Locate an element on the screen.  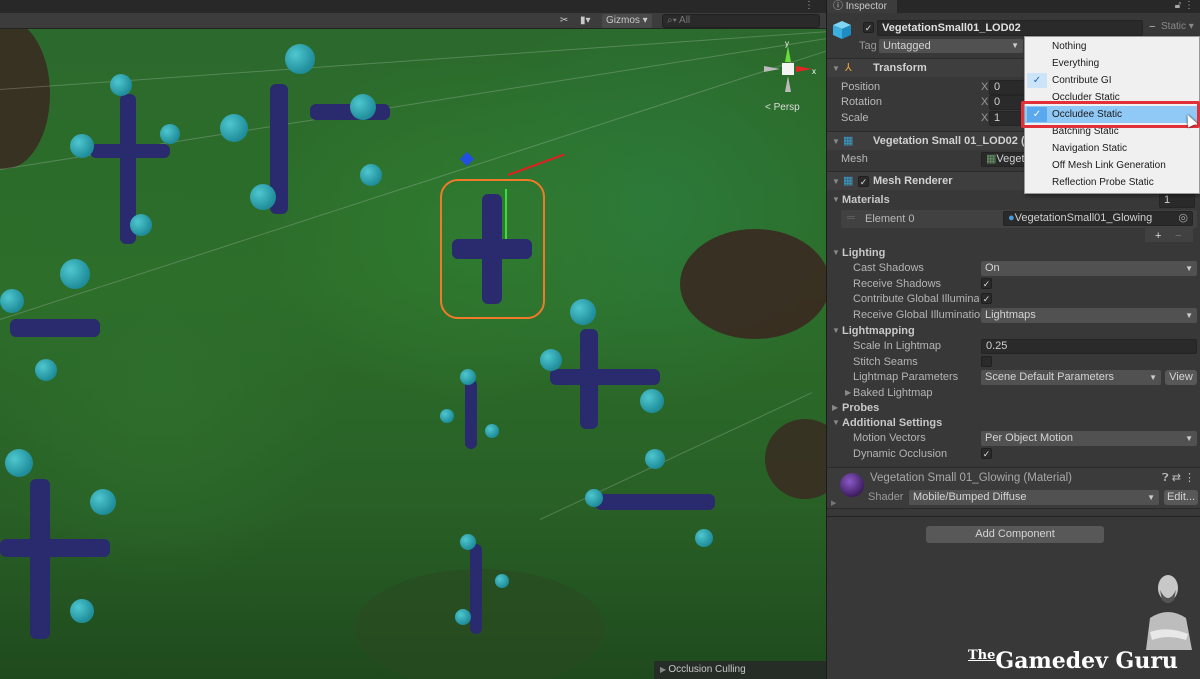
receive-gi-dropdown: Lightmaps ▼ is located at coordinates (1089, 315).